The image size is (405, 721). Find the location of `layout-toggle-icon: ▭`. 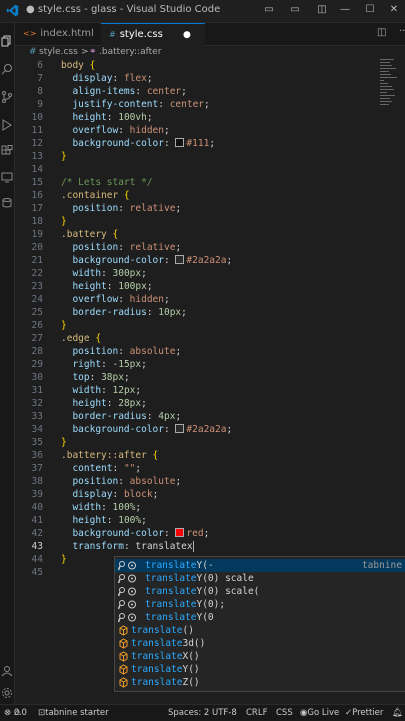

layout-toggle-icon: ▭ is located at coordinates (269, 10).